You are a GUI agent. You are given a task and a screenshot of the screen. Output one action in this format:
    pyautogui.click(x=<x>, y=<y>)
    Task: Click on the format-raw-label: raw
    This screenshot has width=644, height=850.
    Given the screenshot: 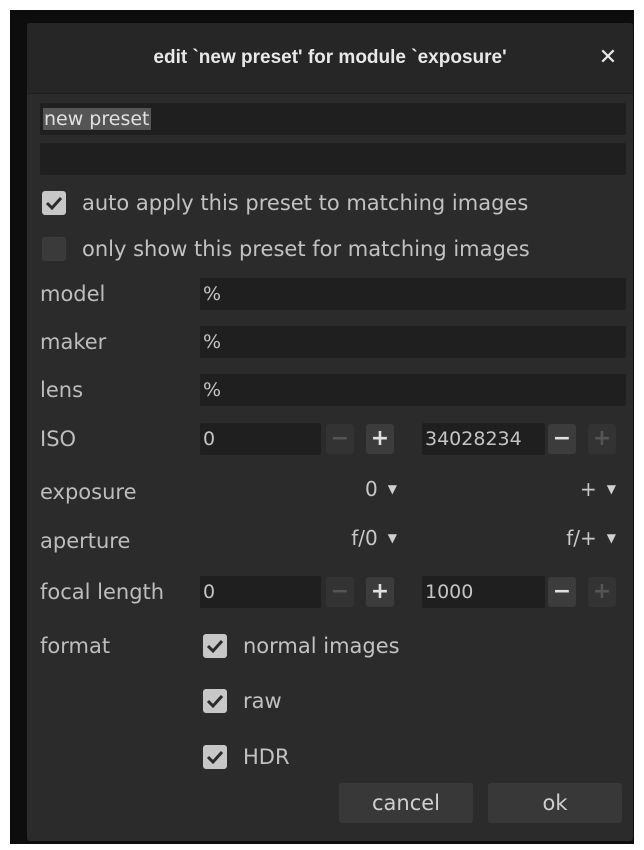 What is the action you would take?
    pyautogui.click(x=262, y=701)
    